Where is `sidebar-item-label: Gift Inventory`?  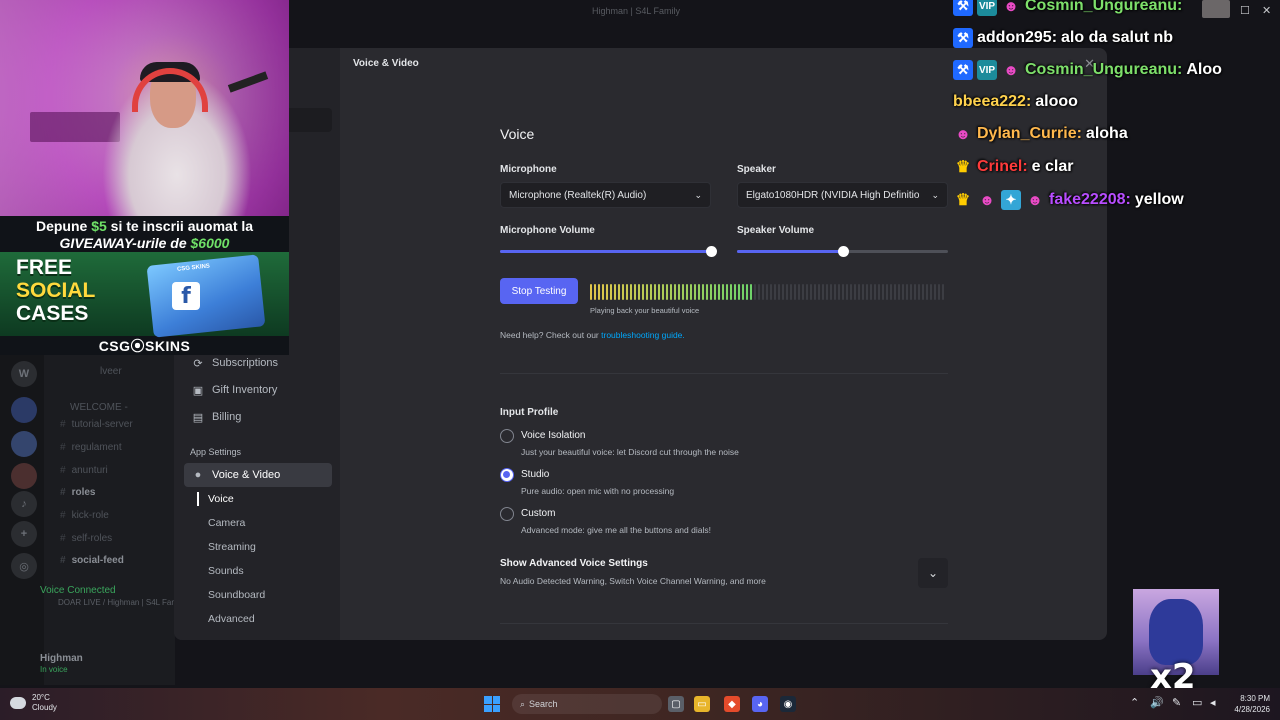
sidebar-item-label: Gift Inventory is located at coordinates (245, 390).